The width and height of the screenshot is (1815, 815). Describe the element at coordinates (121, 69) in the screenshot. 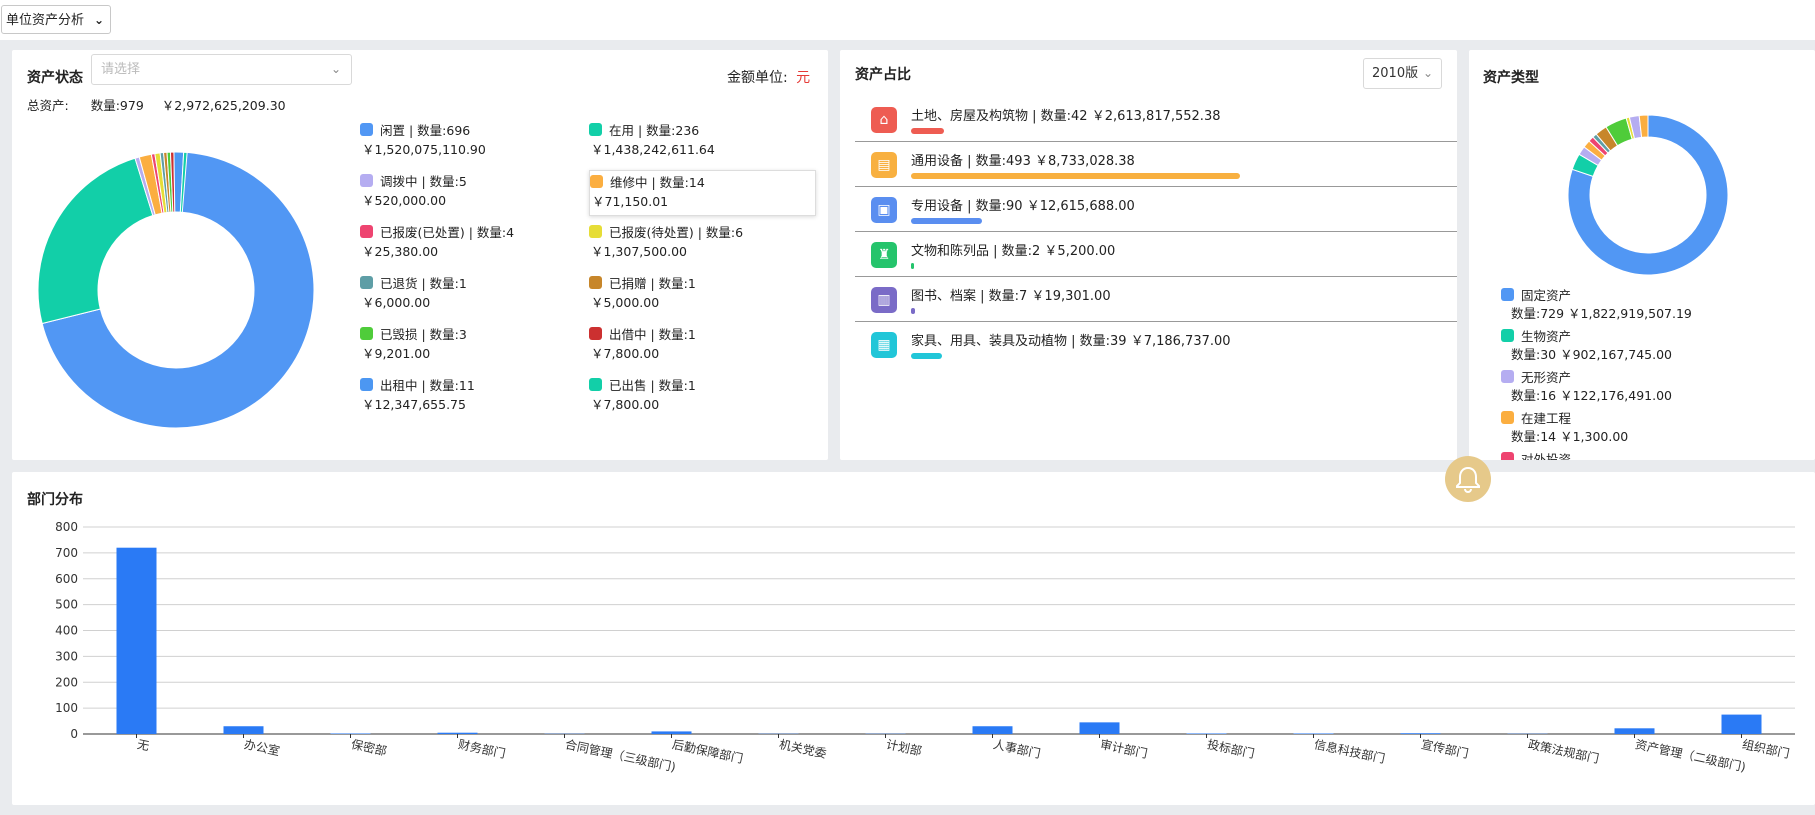

I see `status-filter-placeholder: 请选择` at that location.